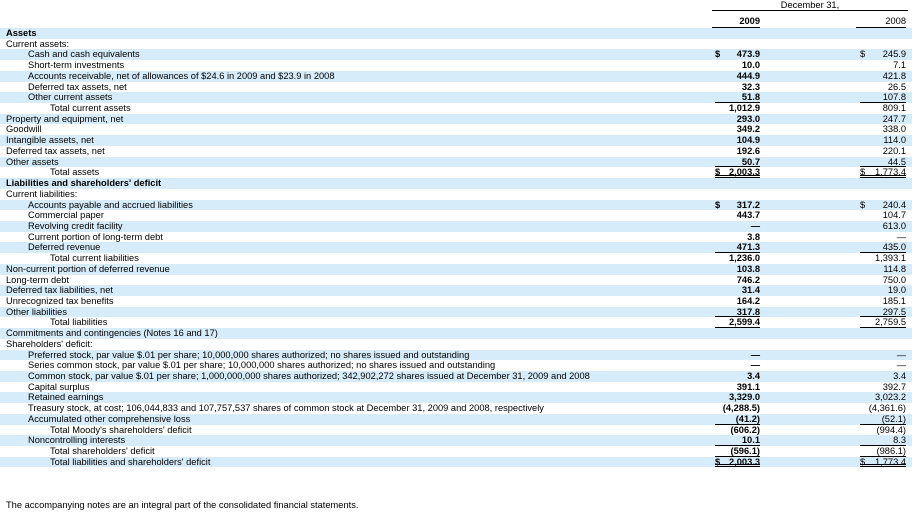 The width and height of the screenshot is (912, 514). Describe the element at coordinates (102, 451) in the screenshot. I see `row-label: Total shareholders' deficit` at that location.